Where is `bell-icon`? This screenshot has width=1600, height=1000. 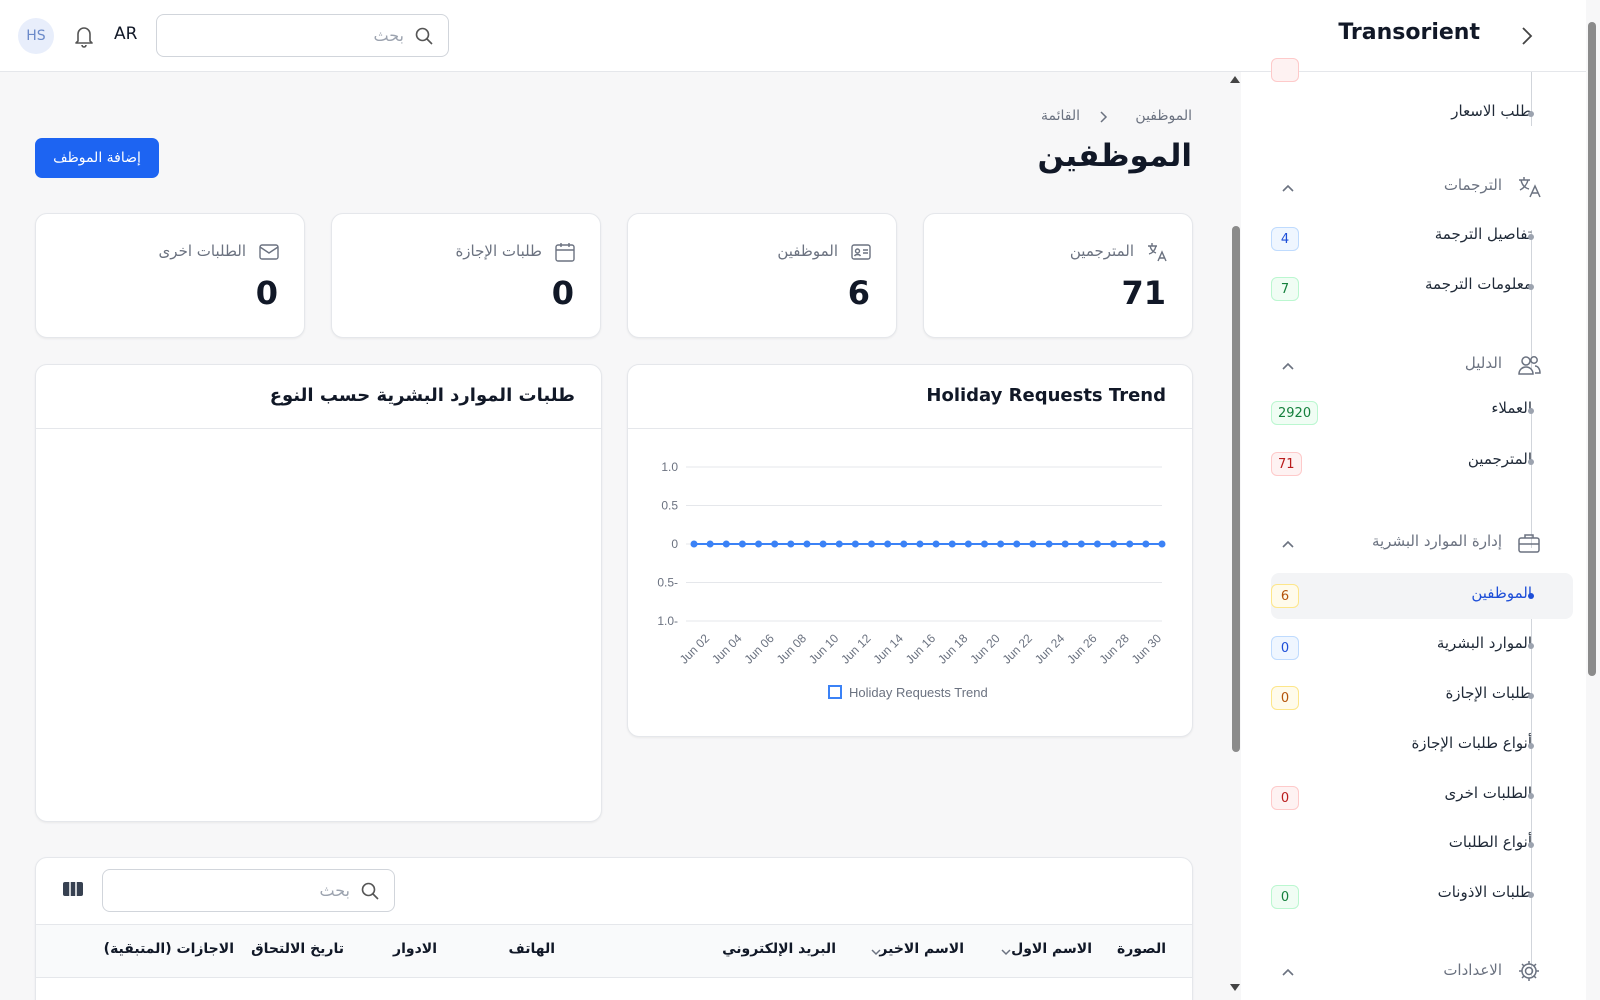
bell-icon is located at coordinates (84, 36).